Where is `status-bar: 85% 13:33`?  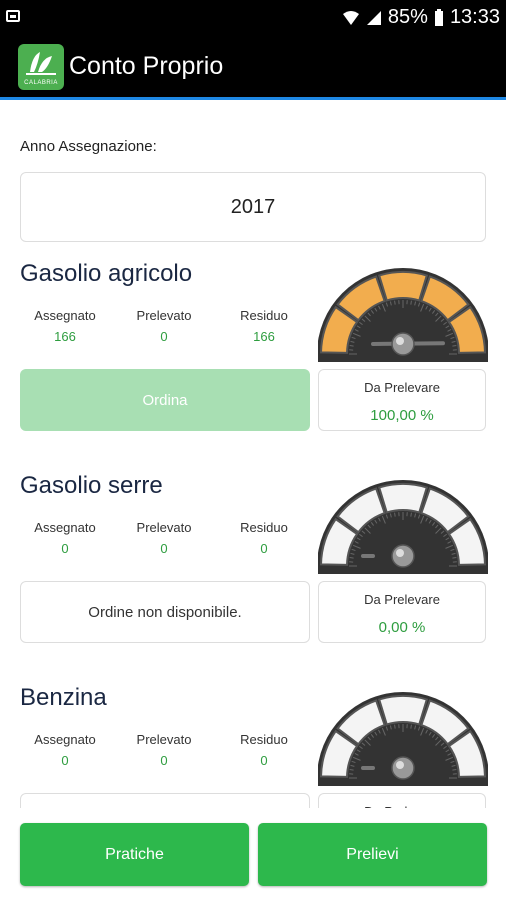
status-bar: 85% 13:33 is located at coordinates (253, 18).